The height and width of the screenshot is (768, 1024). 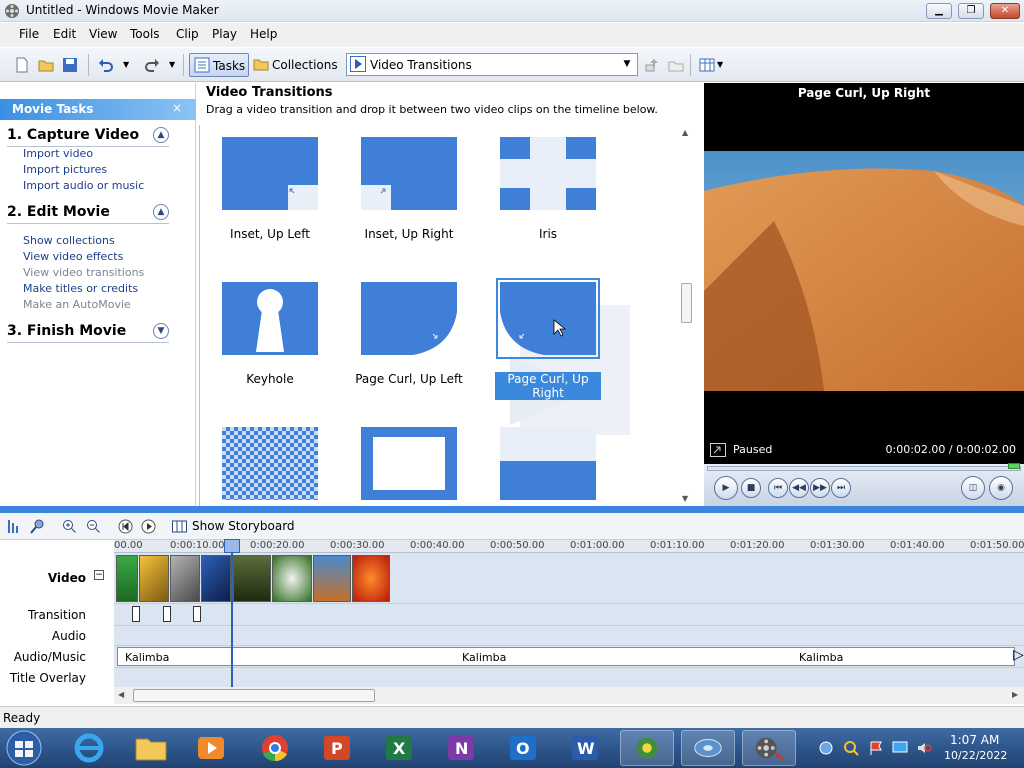 What do you see at coordinates (841, 488) in the screenshot?
I see `next-frame-button: ⏭` at bounding box center [841, 488].